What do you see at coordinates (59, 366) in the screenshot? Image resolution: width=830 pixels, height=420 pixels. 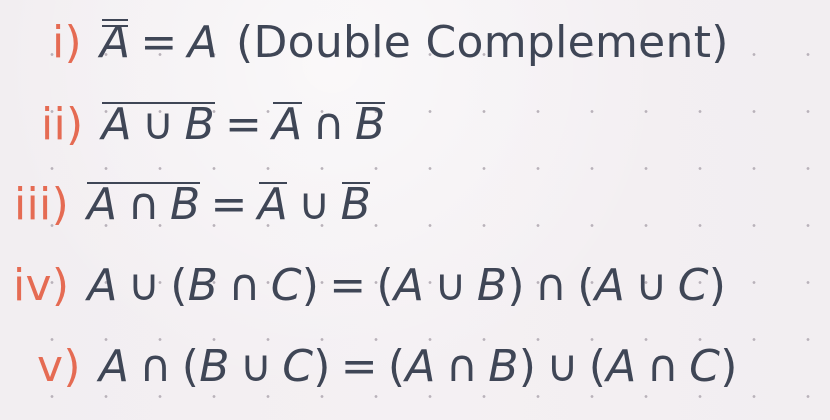 I see `identity-number: v)` at bounding box center [59, 366].